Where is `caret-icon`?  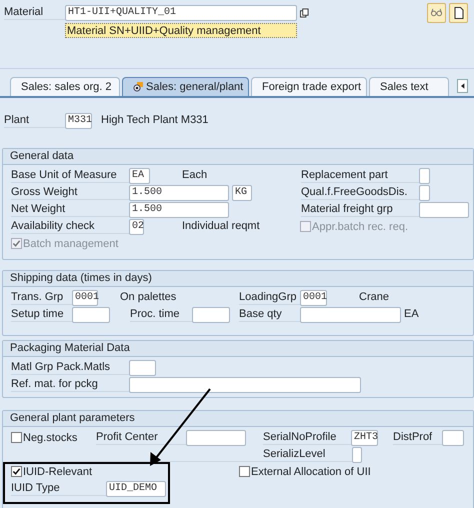
caret-icon is located at coordinates (462, 86).